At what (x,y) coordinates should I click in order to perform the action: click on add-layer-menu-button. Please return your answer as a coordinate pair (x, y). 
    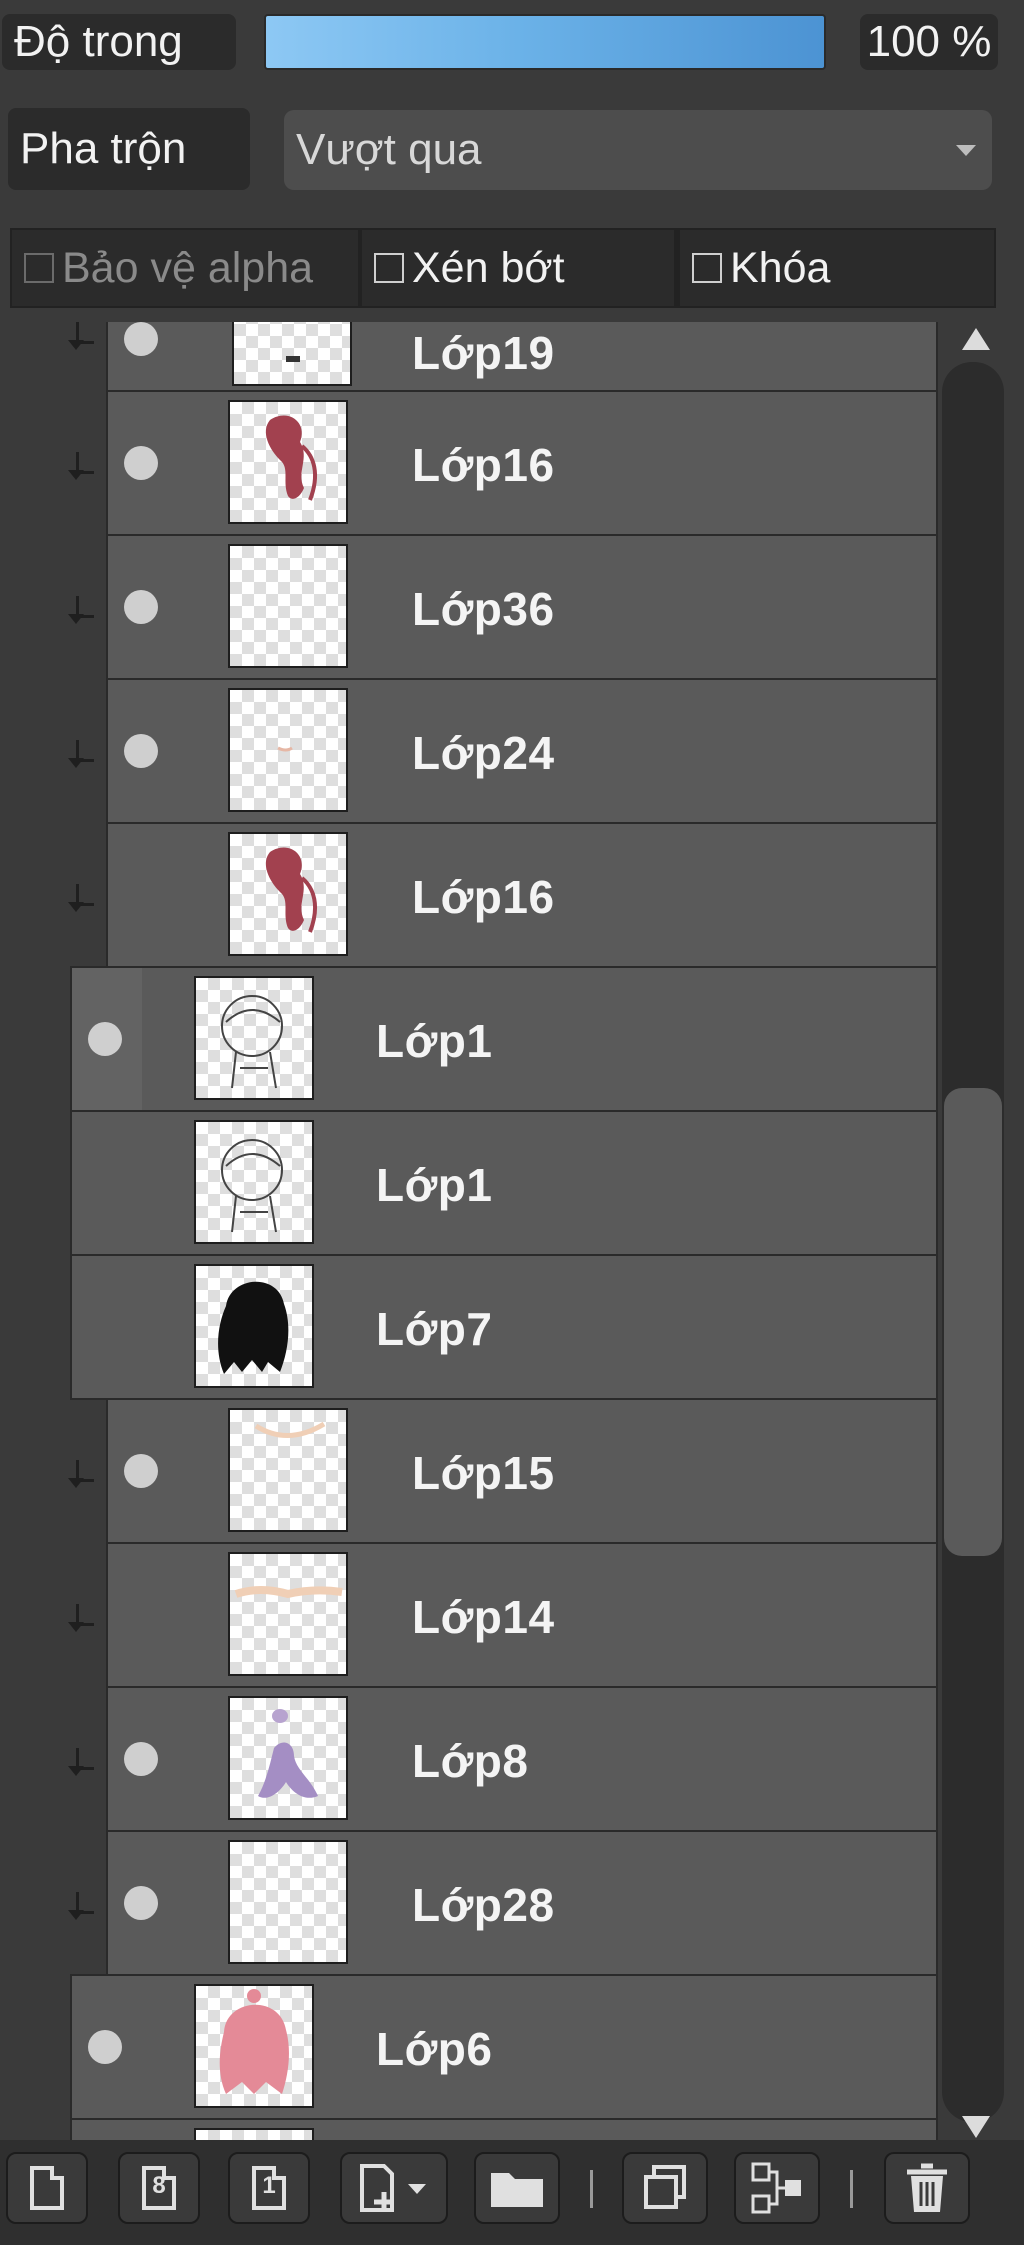
    Looking at the image, I should click on (394, 2188).